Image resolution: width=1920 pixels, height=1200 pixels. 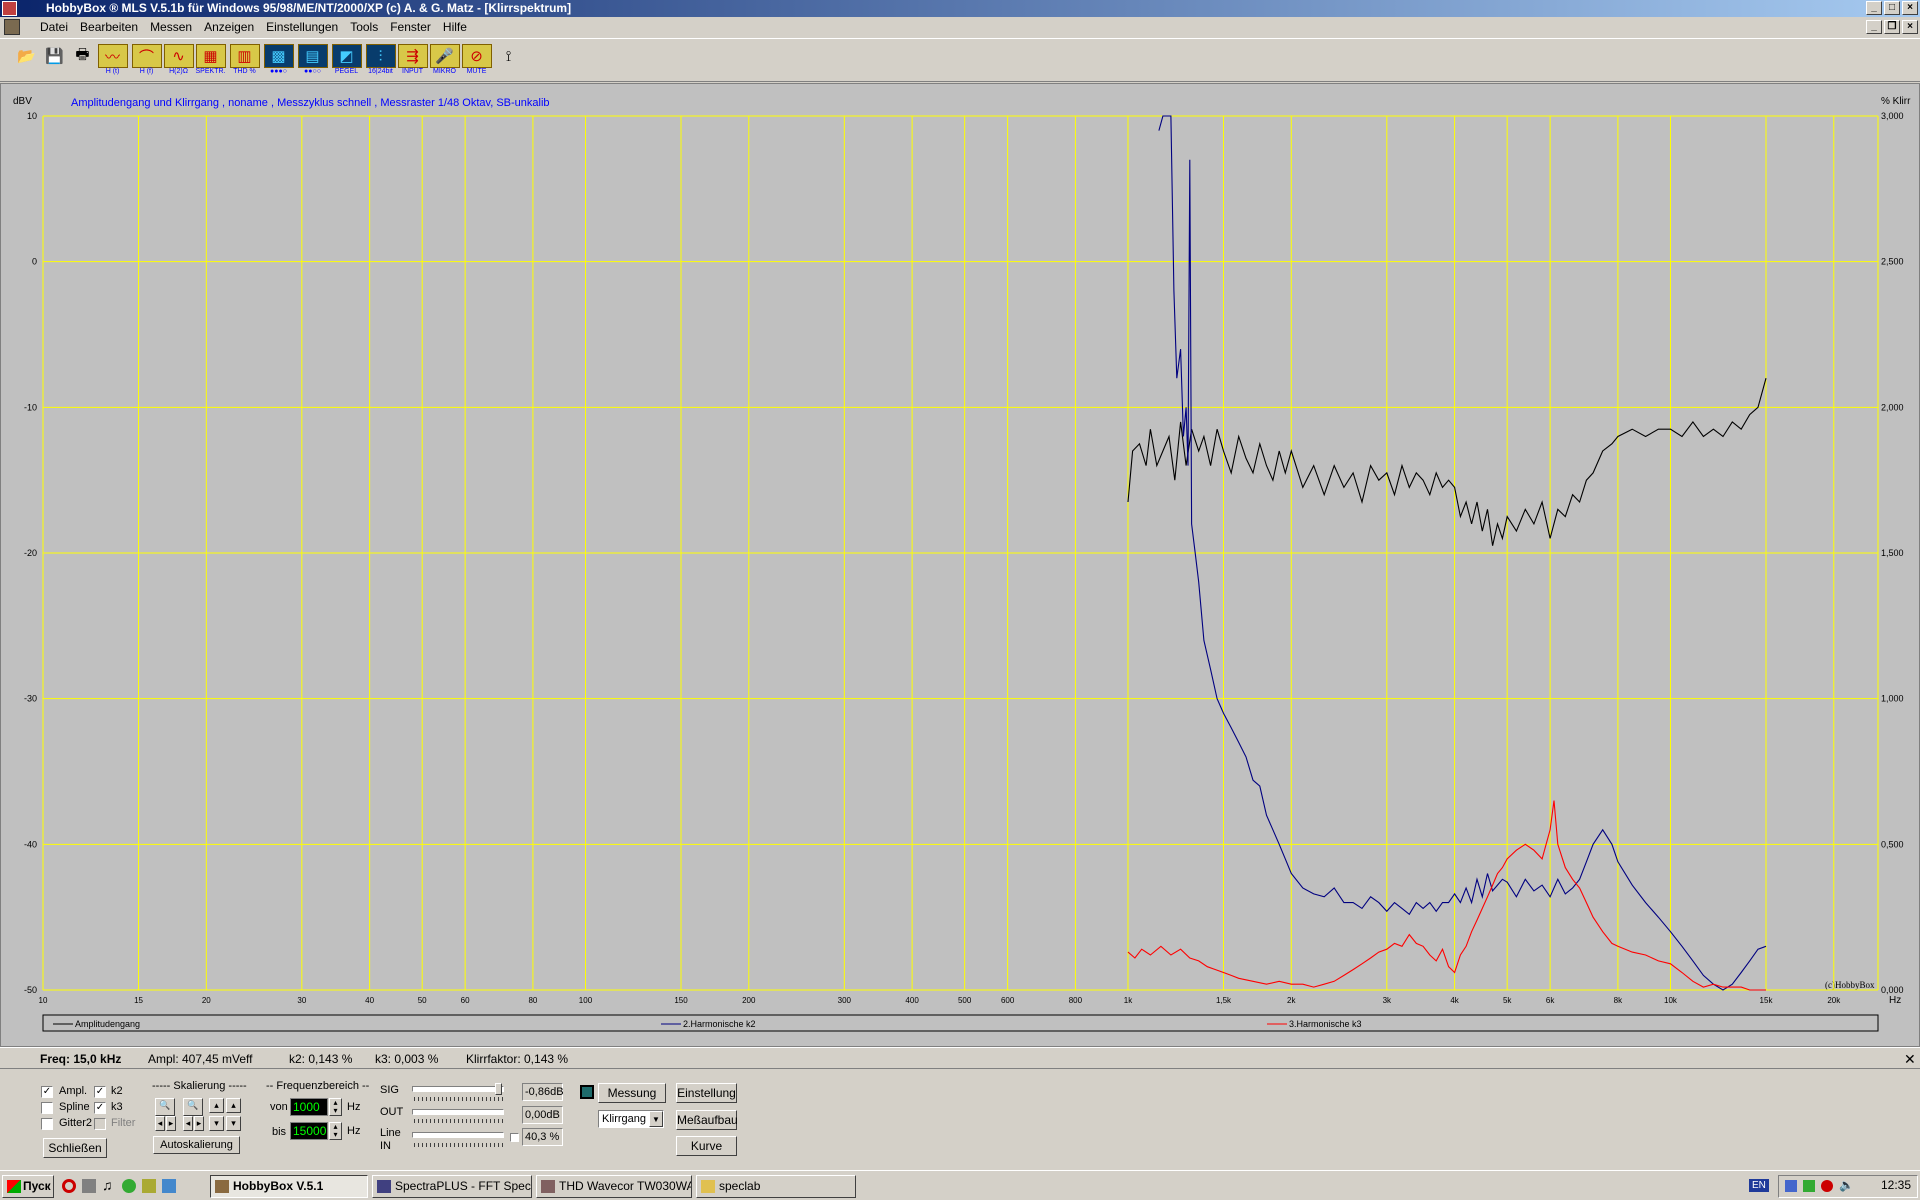 I want to click on toolbar-button-frequency-response: ⌒ H (f), so click(x=146, y=61).